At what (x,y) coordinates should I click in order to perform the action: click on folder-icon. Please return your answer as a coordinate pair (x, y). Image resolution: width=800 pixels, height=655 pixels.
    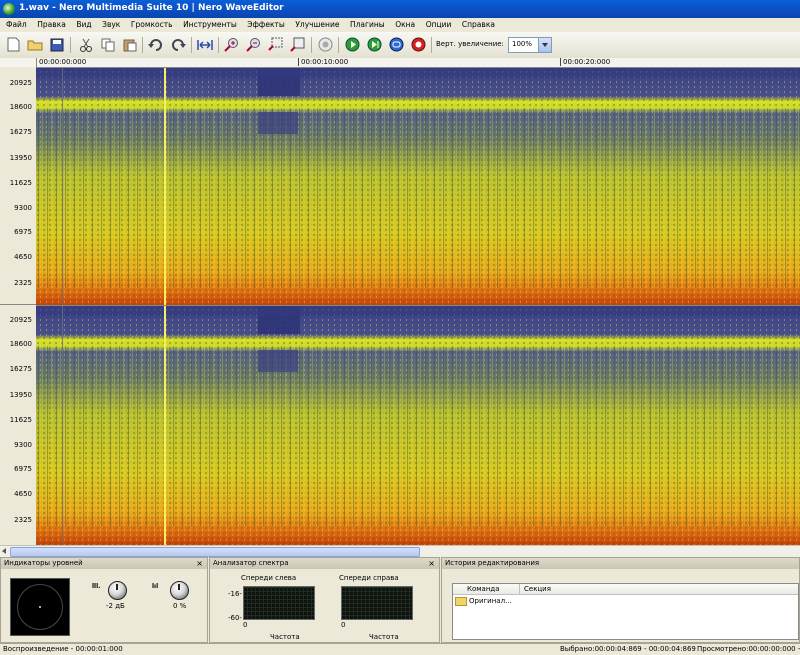
    Looking at the image, I should click on (462, 601).